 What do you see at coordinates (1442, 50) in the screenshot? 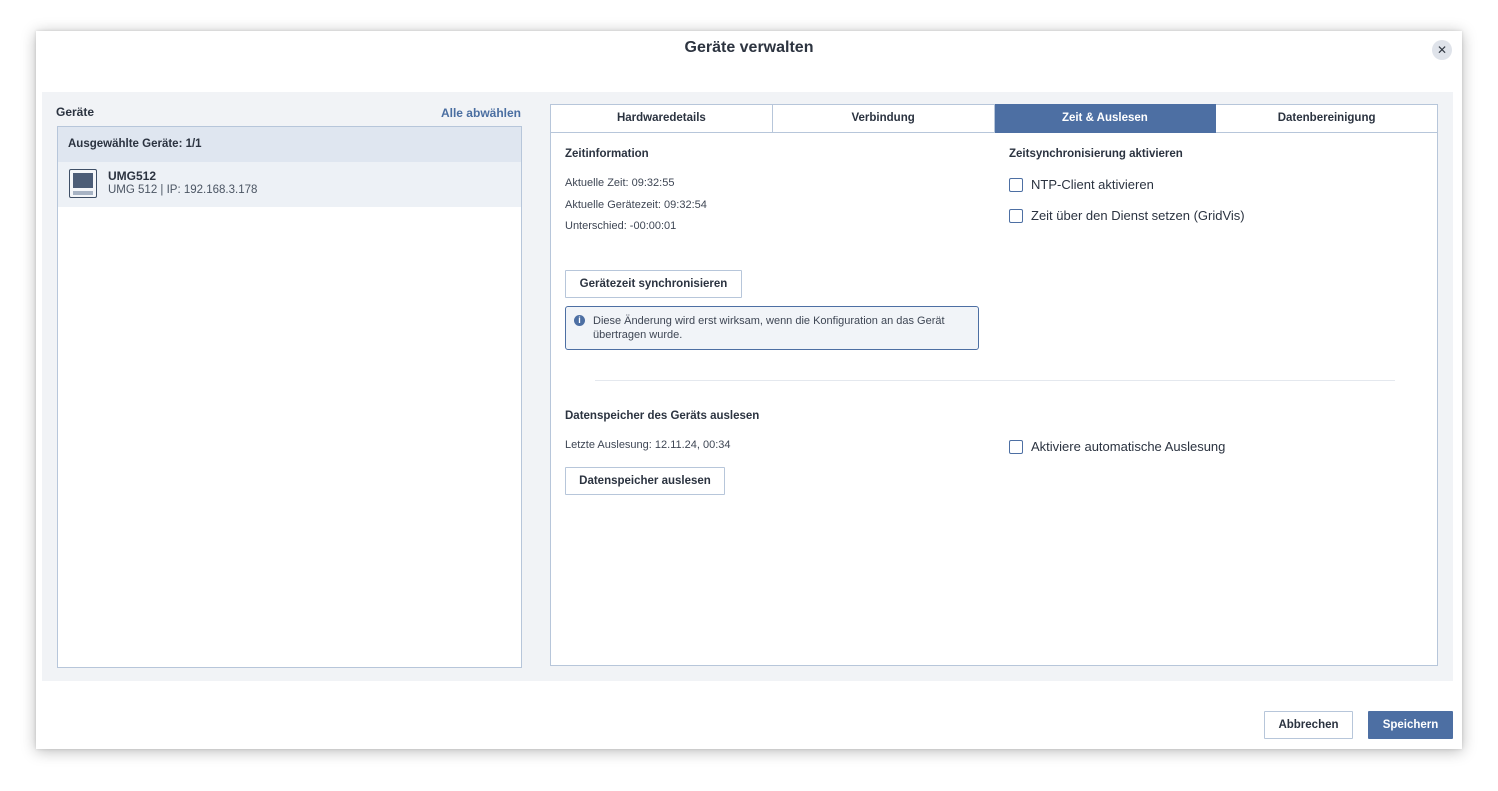
I see `close-icon: ✕` at bounding box center [1442, 50].